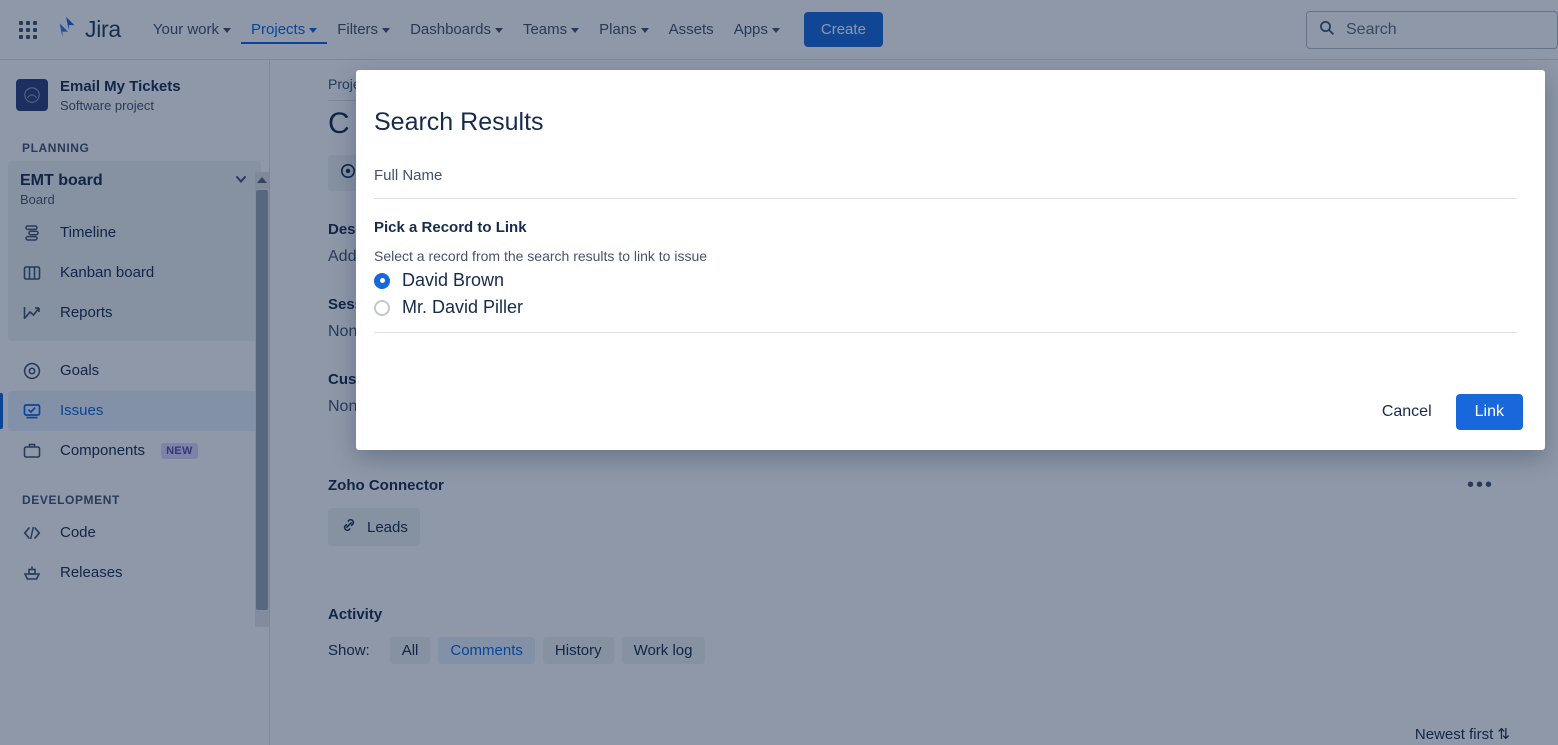  I want to click on record-option-row: David Brown, so click(945, 280).